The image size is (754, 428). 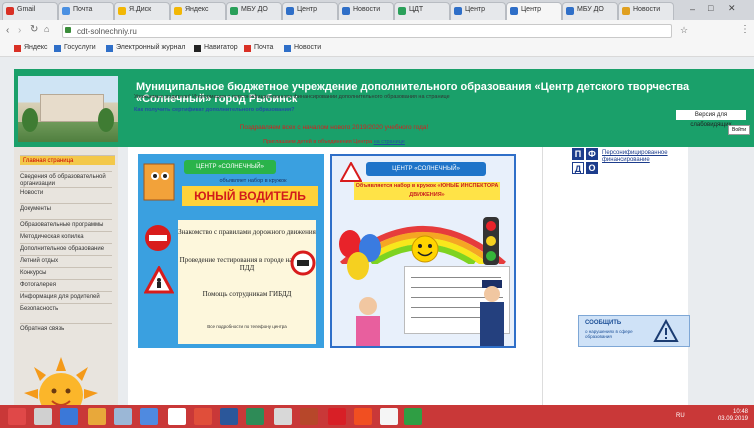 I want to click on browser-tab-label: Центр, so click(x=307, y=9).